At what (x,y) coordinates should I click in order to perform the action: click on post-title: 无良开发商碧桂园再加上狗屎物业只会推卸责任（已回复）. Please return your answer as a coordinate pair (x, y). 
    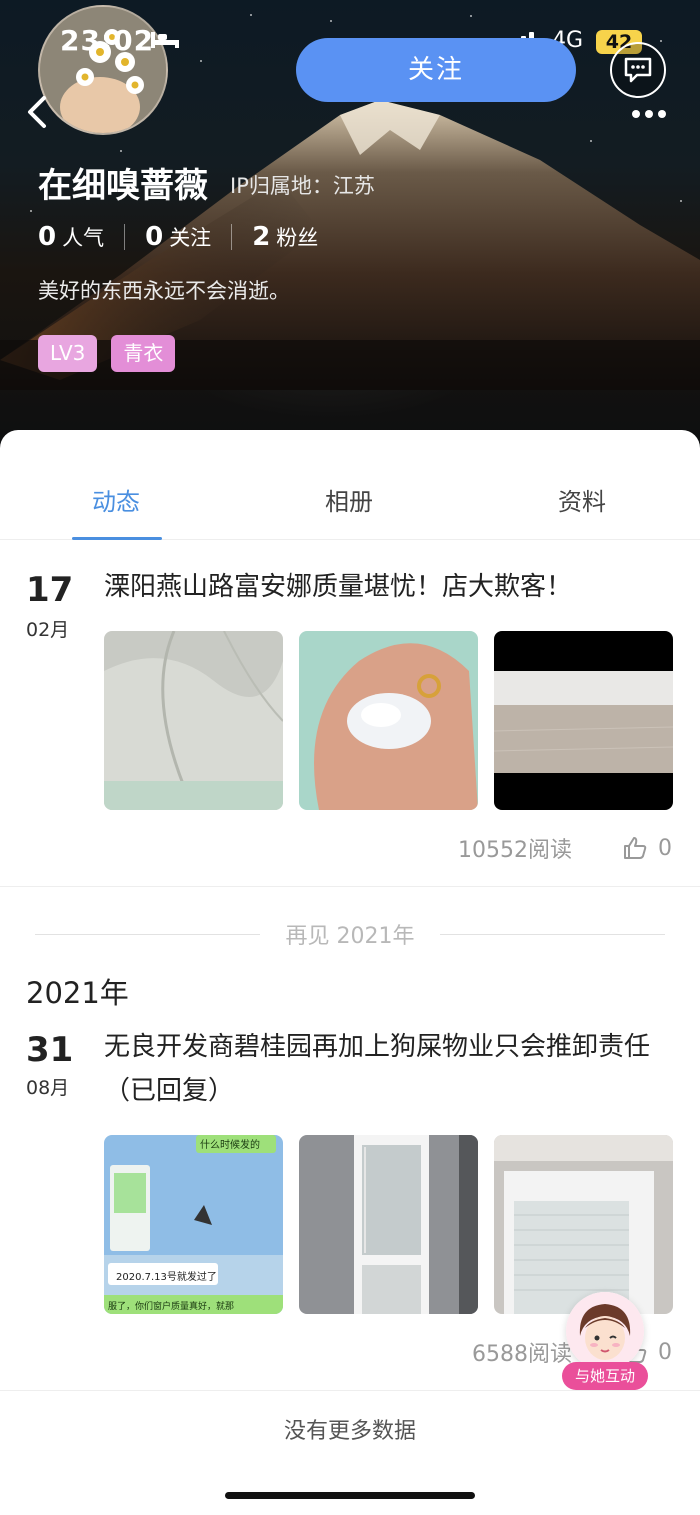
    Looking at the image, I should click on (391, 1069).